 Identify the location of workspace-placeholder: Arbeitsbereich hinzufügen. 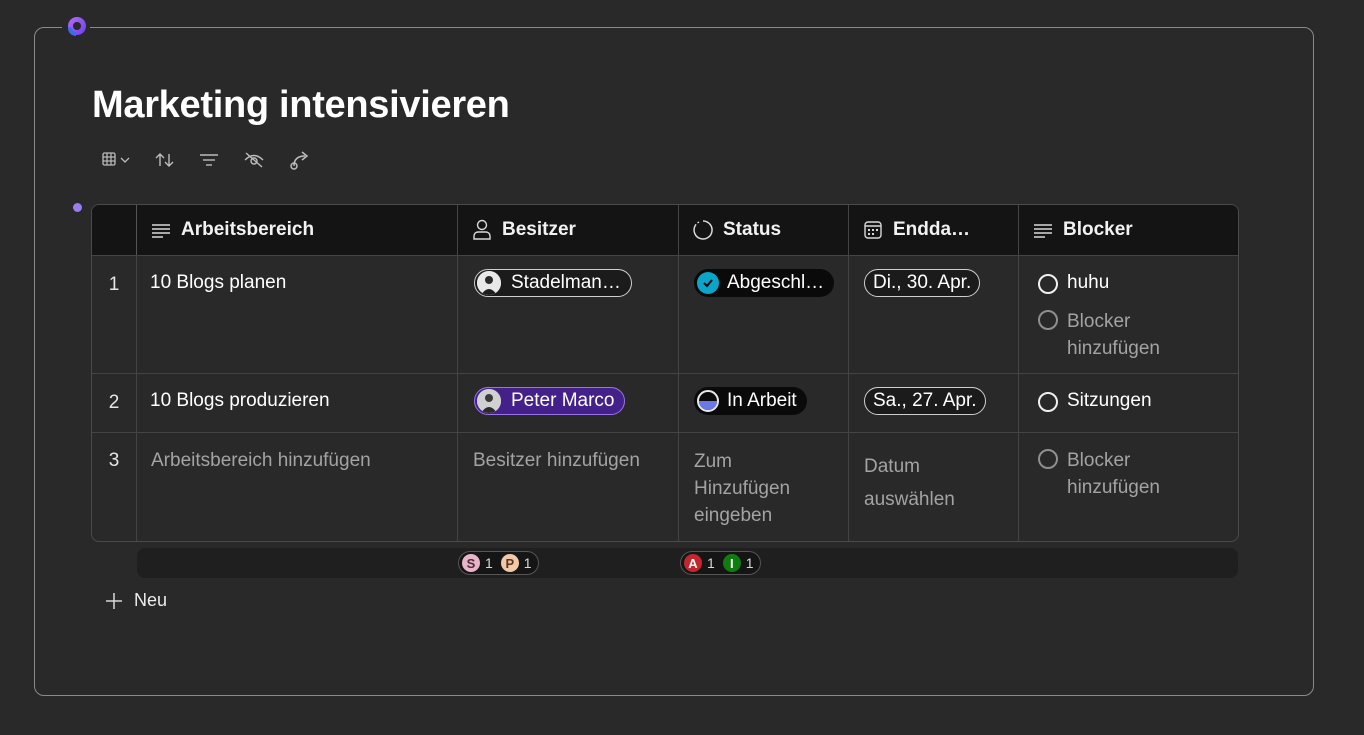
(261, 460).